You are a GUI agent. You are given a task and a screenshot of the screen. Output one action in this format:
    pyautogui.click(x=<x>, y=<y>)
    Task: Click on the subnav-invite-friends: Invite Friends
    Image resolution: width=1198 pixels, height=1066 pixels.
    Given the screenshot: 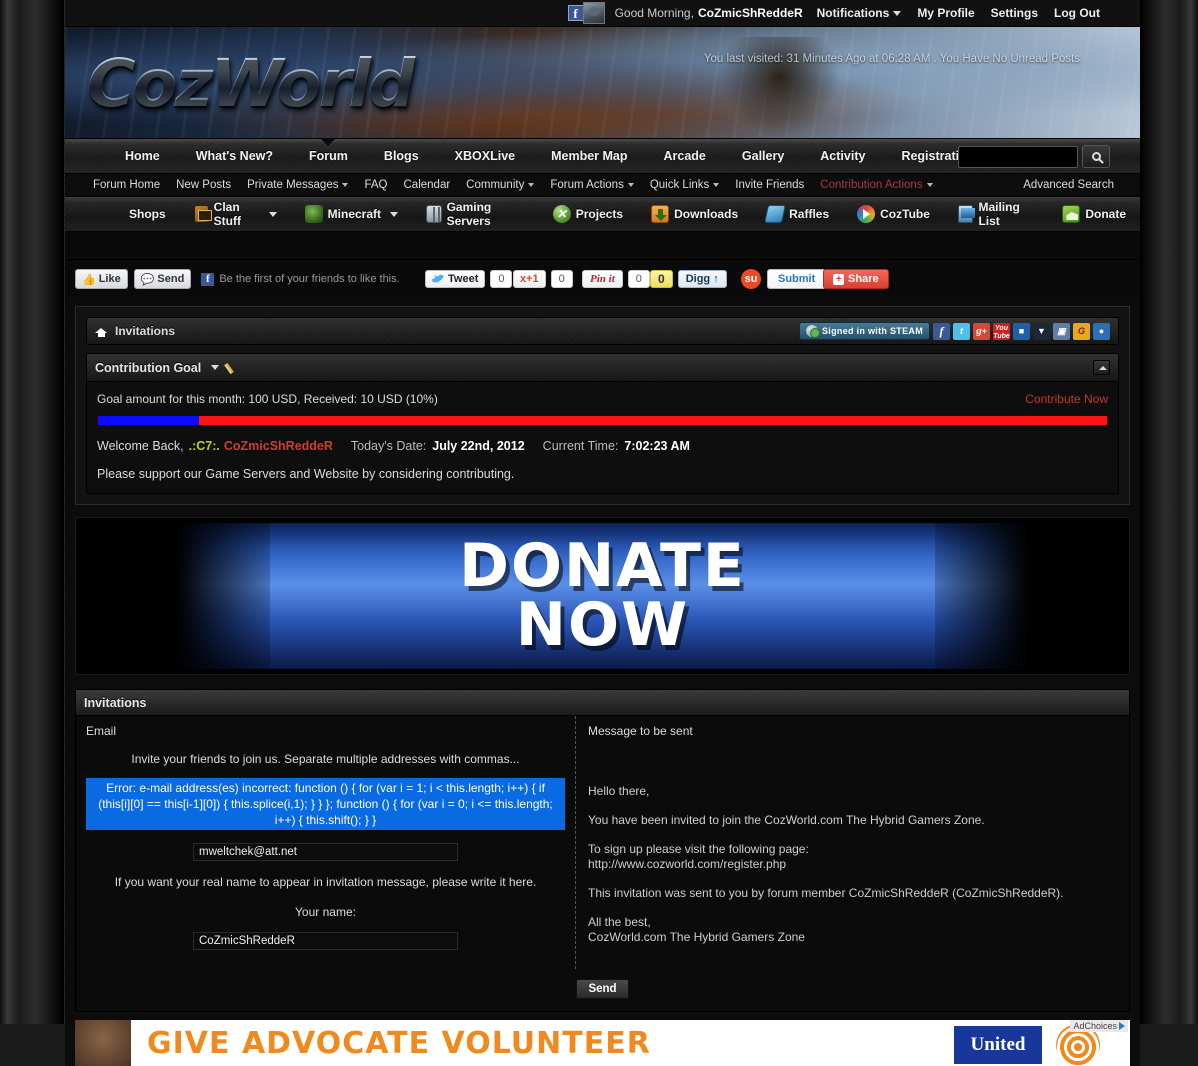 What is the action you would take?
    pyautogui.click(x=769, y=185)
    